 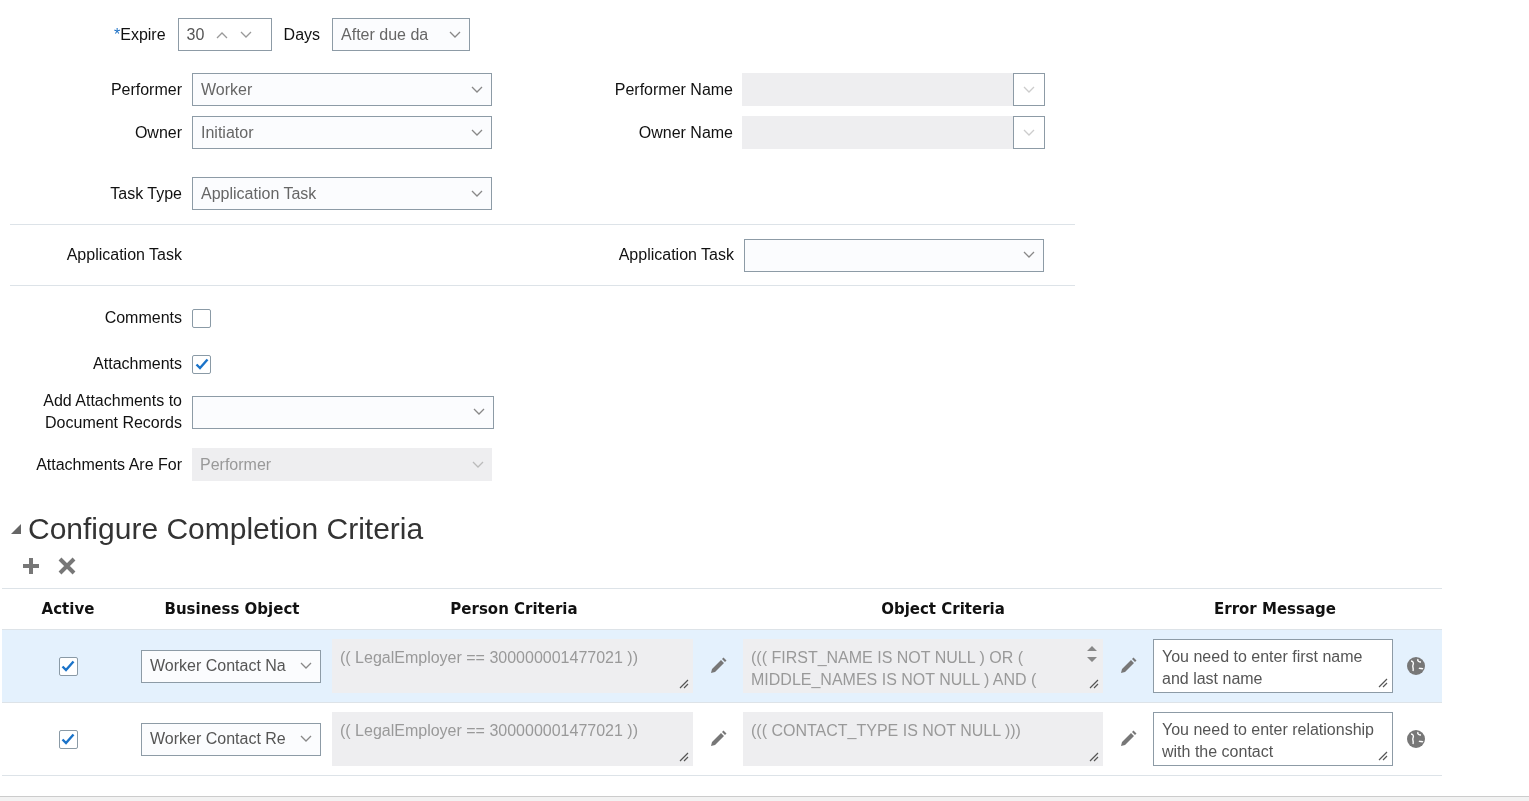 What do you see at coordinates (117, 34) in the screenshot?
I see `required-mark: *` at bounding box center [117, 34].